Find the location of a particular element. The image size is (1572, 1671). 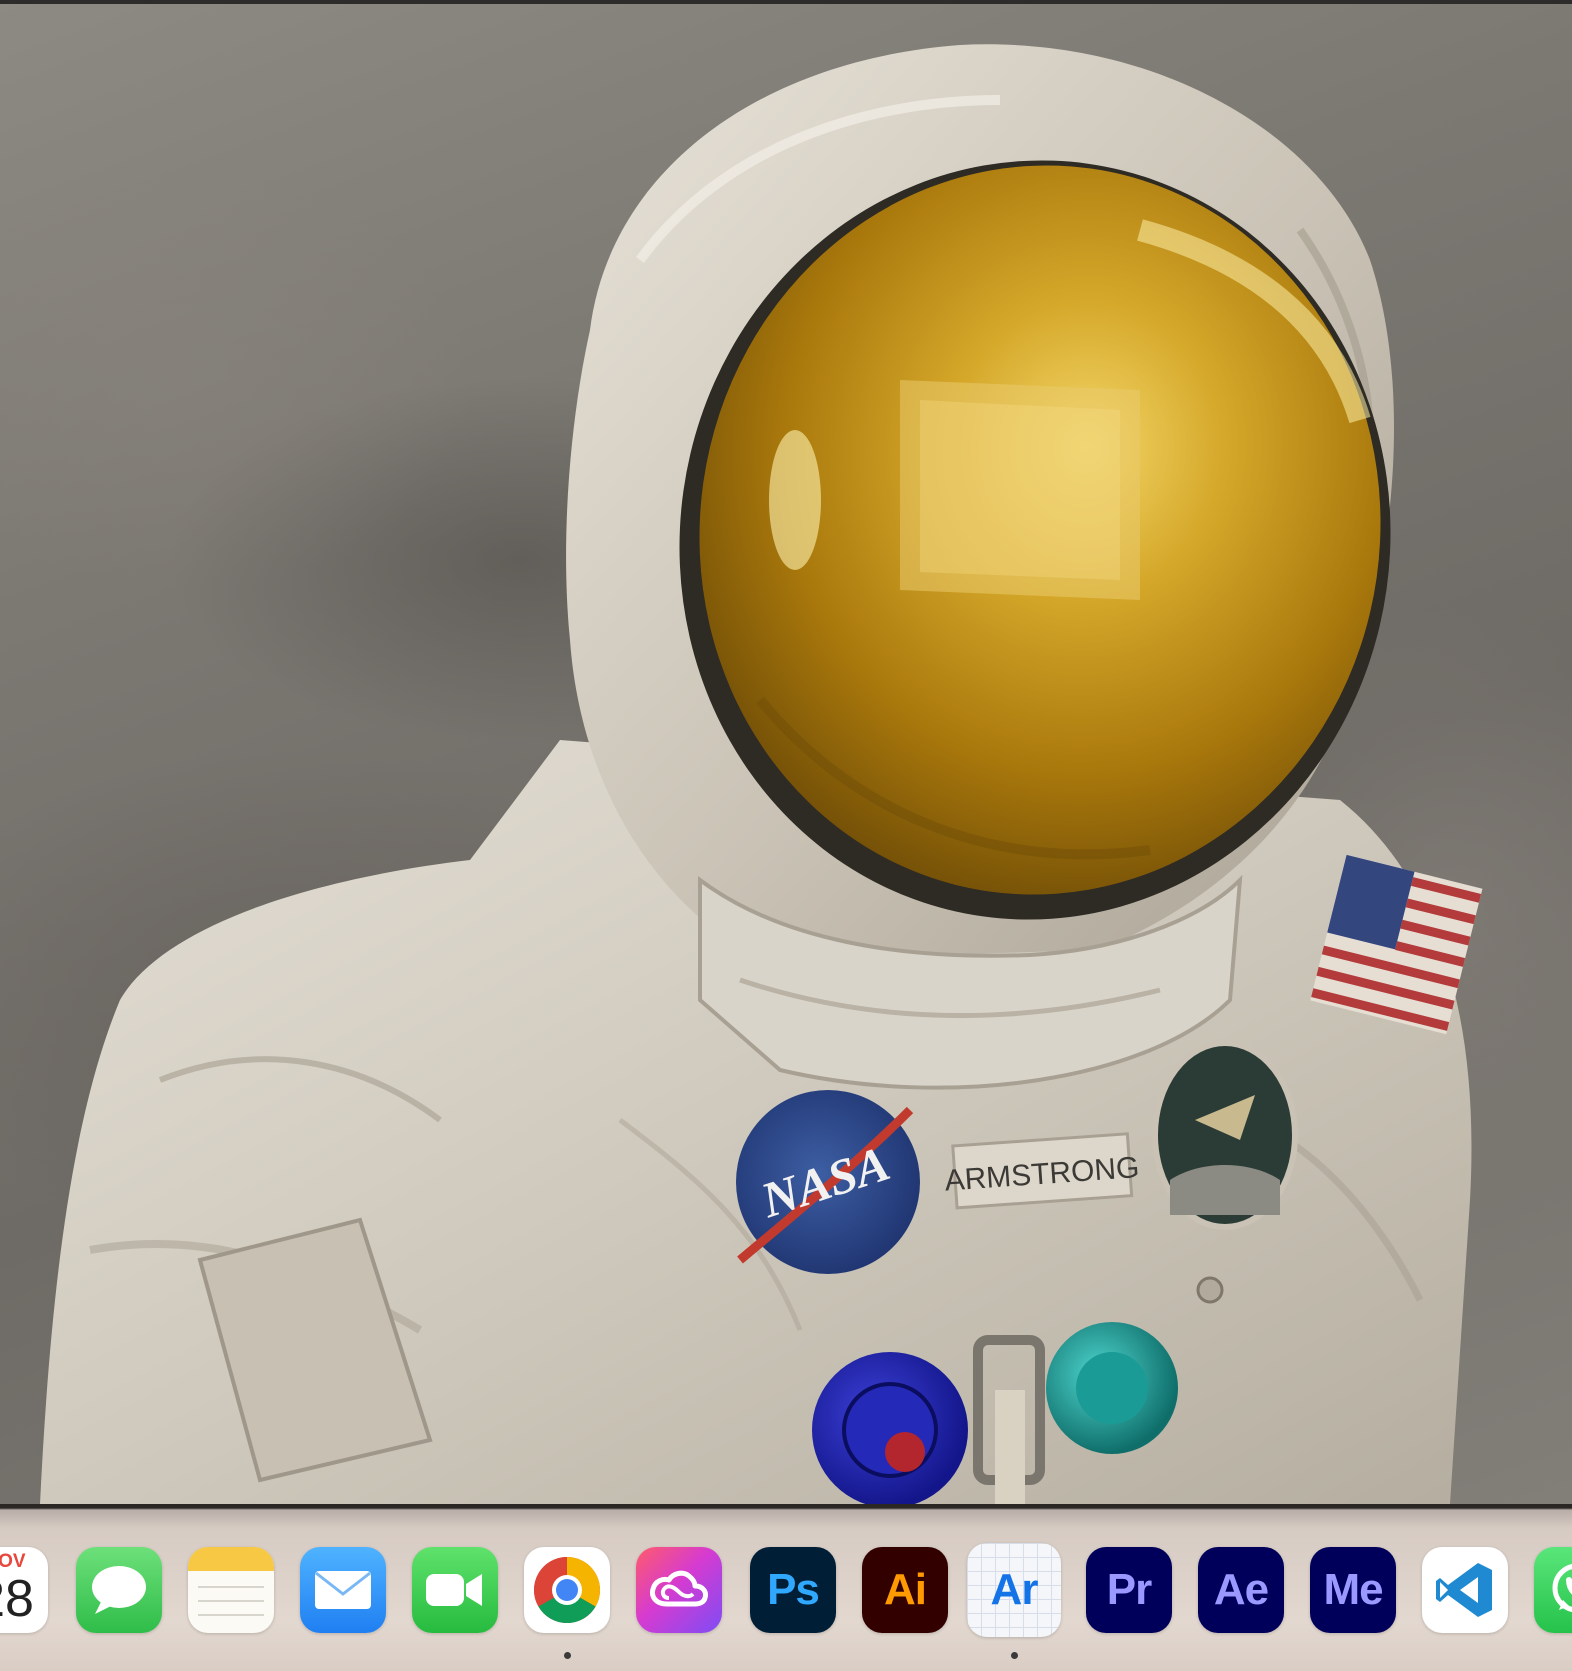

aero-app-icon: Ar is located at coordinates (1014, 1590).